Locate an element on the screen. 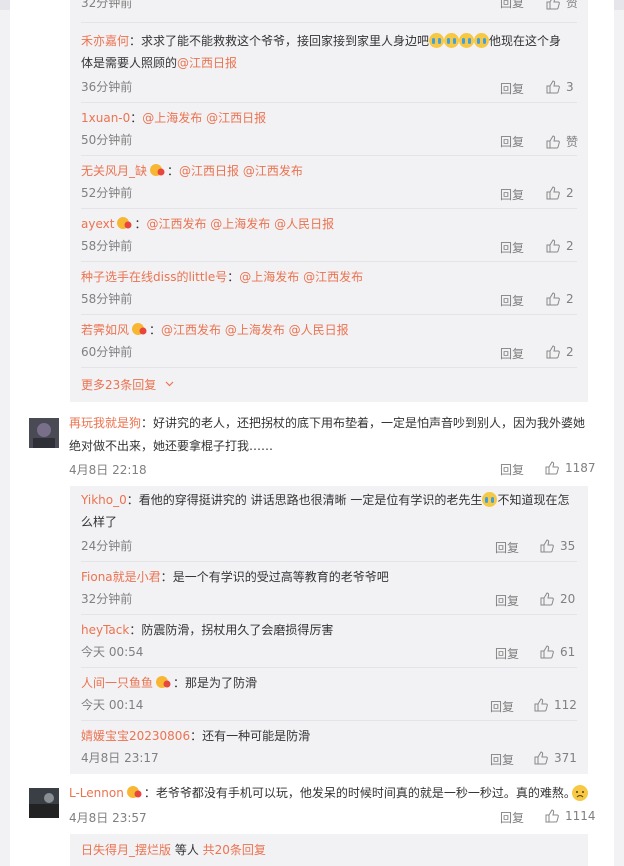 This screenshot has height=866, width=624. like-button: 1187 is located at coordinates (570, 468).